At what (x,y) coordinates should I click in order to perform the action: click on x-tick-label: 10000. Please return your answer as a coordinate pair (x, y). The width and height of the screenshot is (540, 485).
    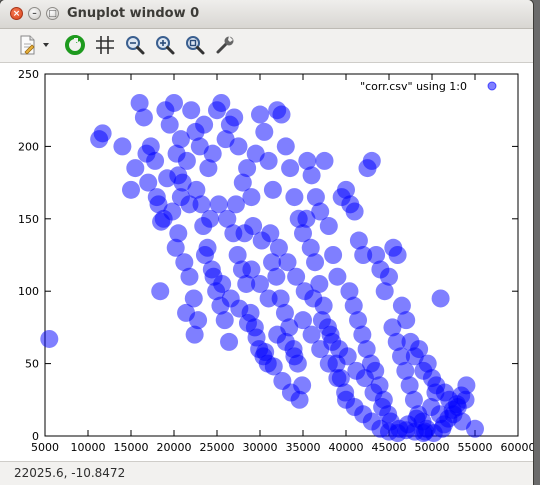
    Looking at the image, I should click on (88, 447).